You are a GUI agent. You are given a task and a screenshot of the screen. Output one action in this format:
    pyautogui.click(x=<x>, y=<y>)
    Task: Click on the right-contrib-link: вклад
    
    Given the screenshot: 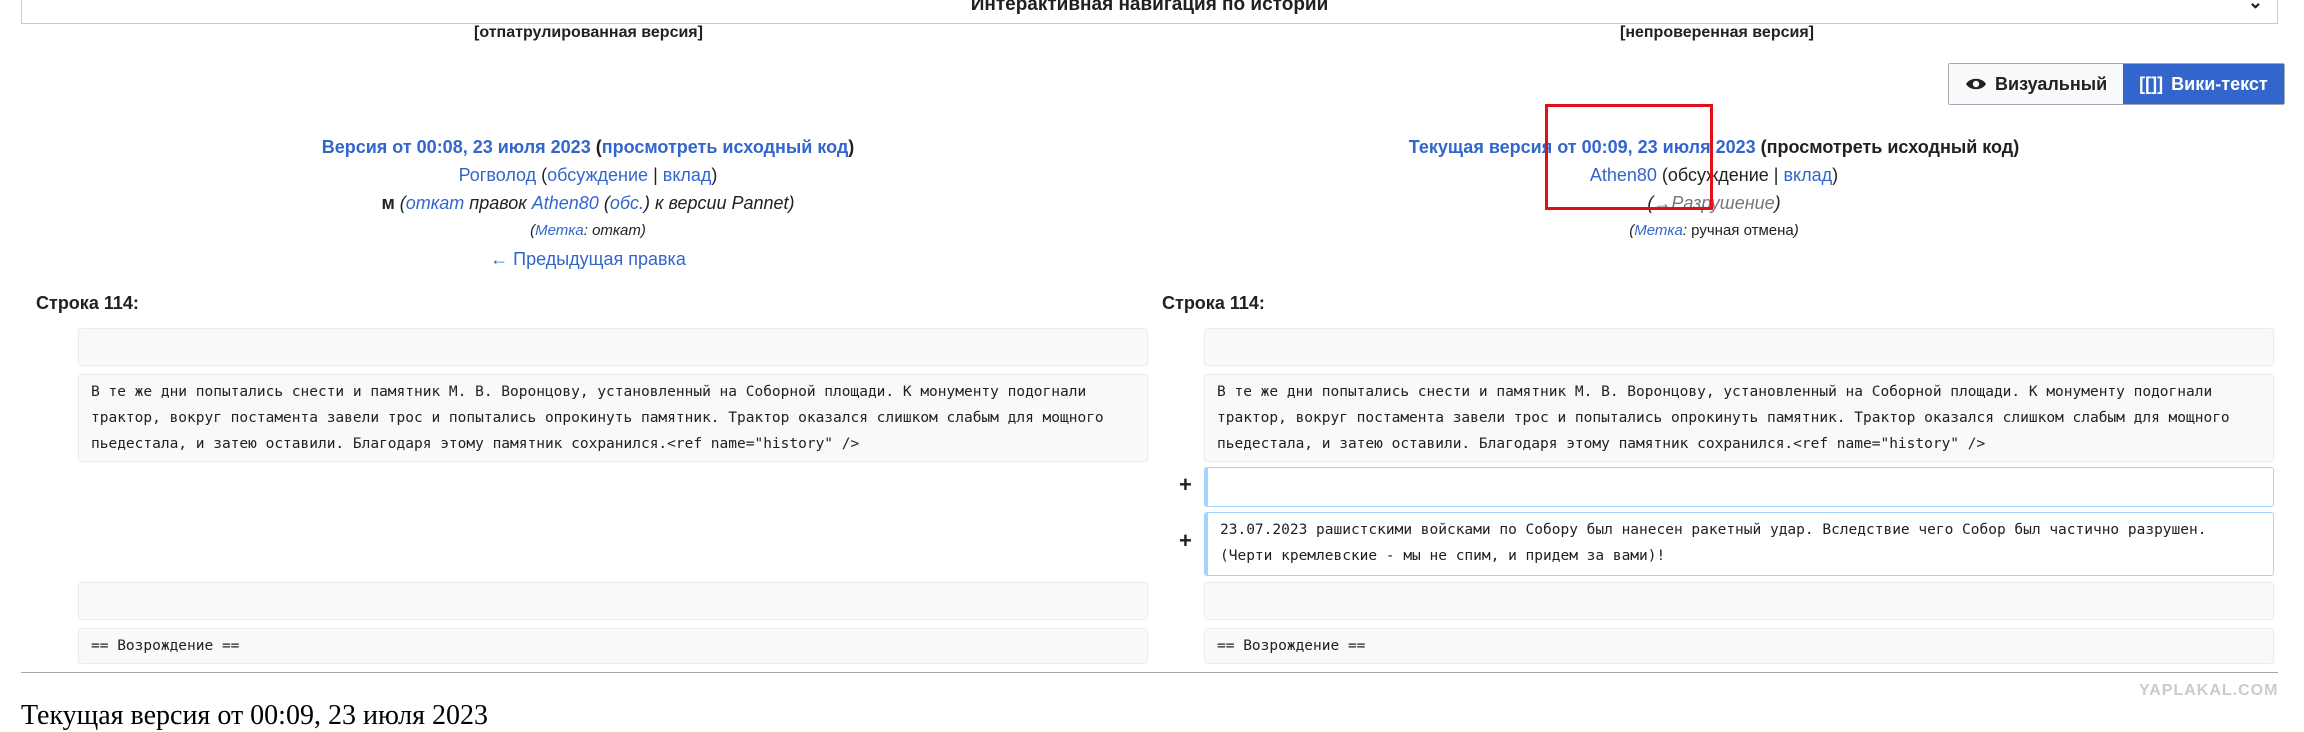 What is the action you would take?
    pyautogui.click(x=1807, y=175)
    